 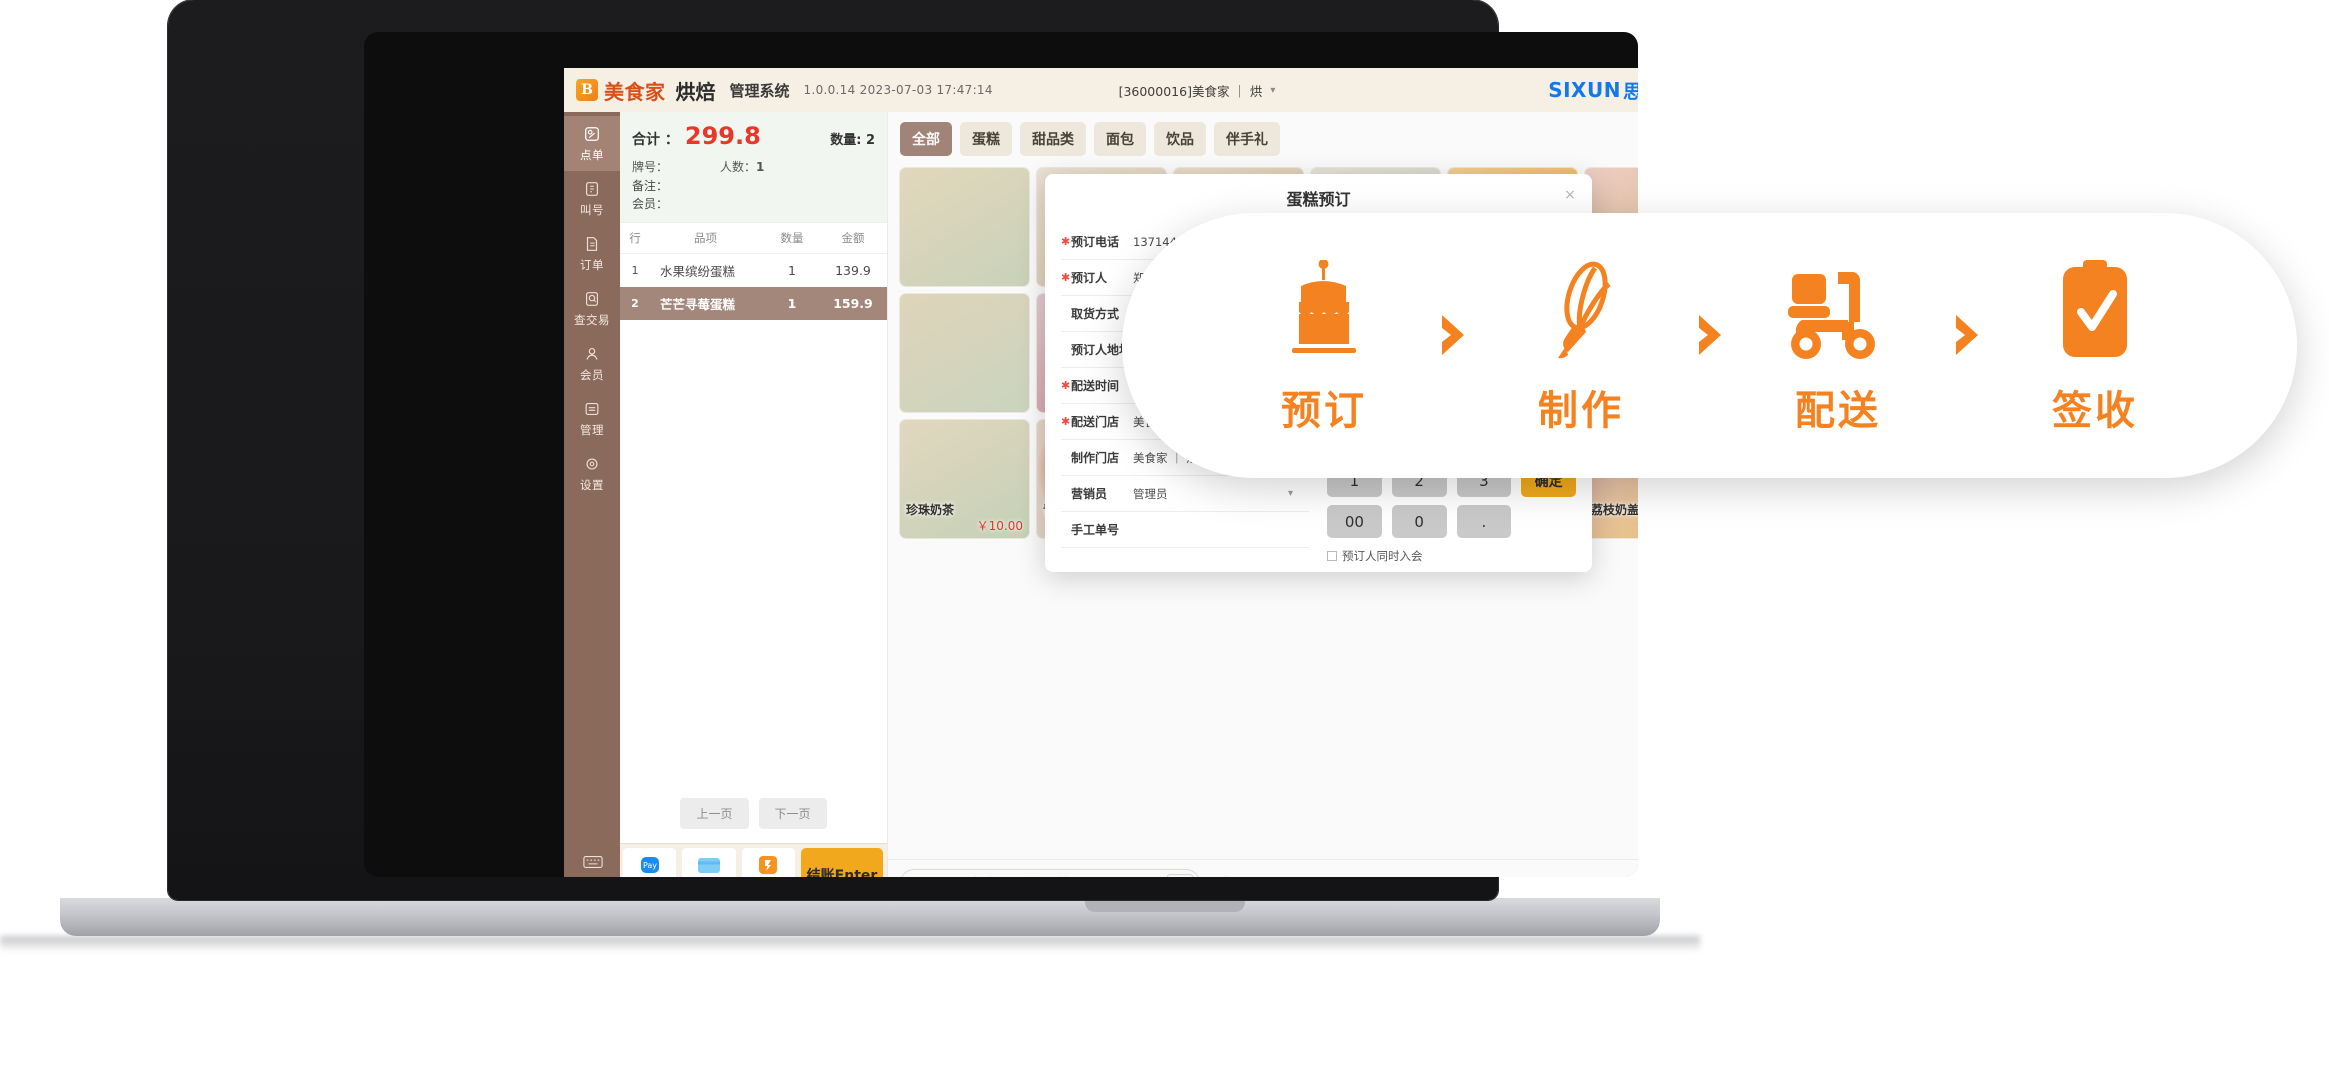 I want to click on field-label: 手工单号, so click(x=1095, y=530).